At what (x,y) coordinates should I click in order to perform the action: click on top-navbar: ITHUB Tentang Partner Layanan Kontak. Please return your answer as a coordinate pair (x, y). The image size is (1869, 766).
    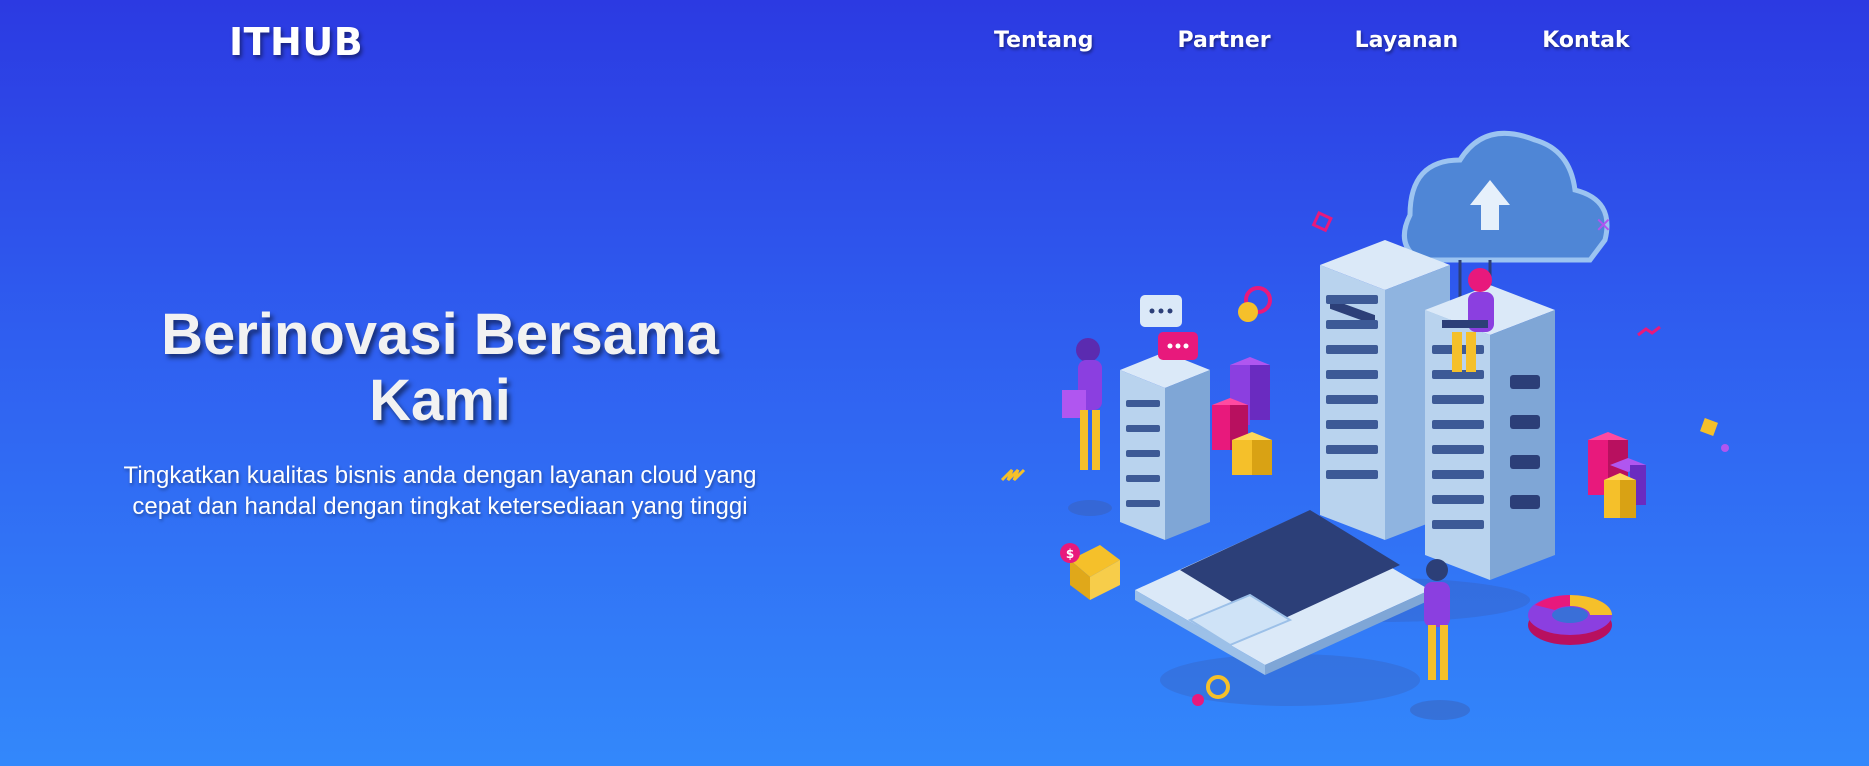
    Looking at the image, I should click on (934, 43).